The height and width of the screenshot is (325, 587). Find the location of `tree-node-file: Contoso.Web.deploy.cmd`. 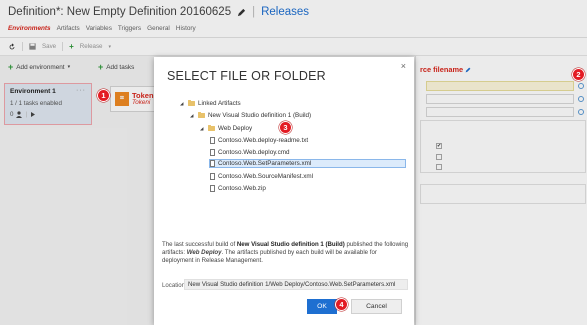

tree-node-file: Contoso.Web.deploy.cmd is located at coordinates (250, 152).